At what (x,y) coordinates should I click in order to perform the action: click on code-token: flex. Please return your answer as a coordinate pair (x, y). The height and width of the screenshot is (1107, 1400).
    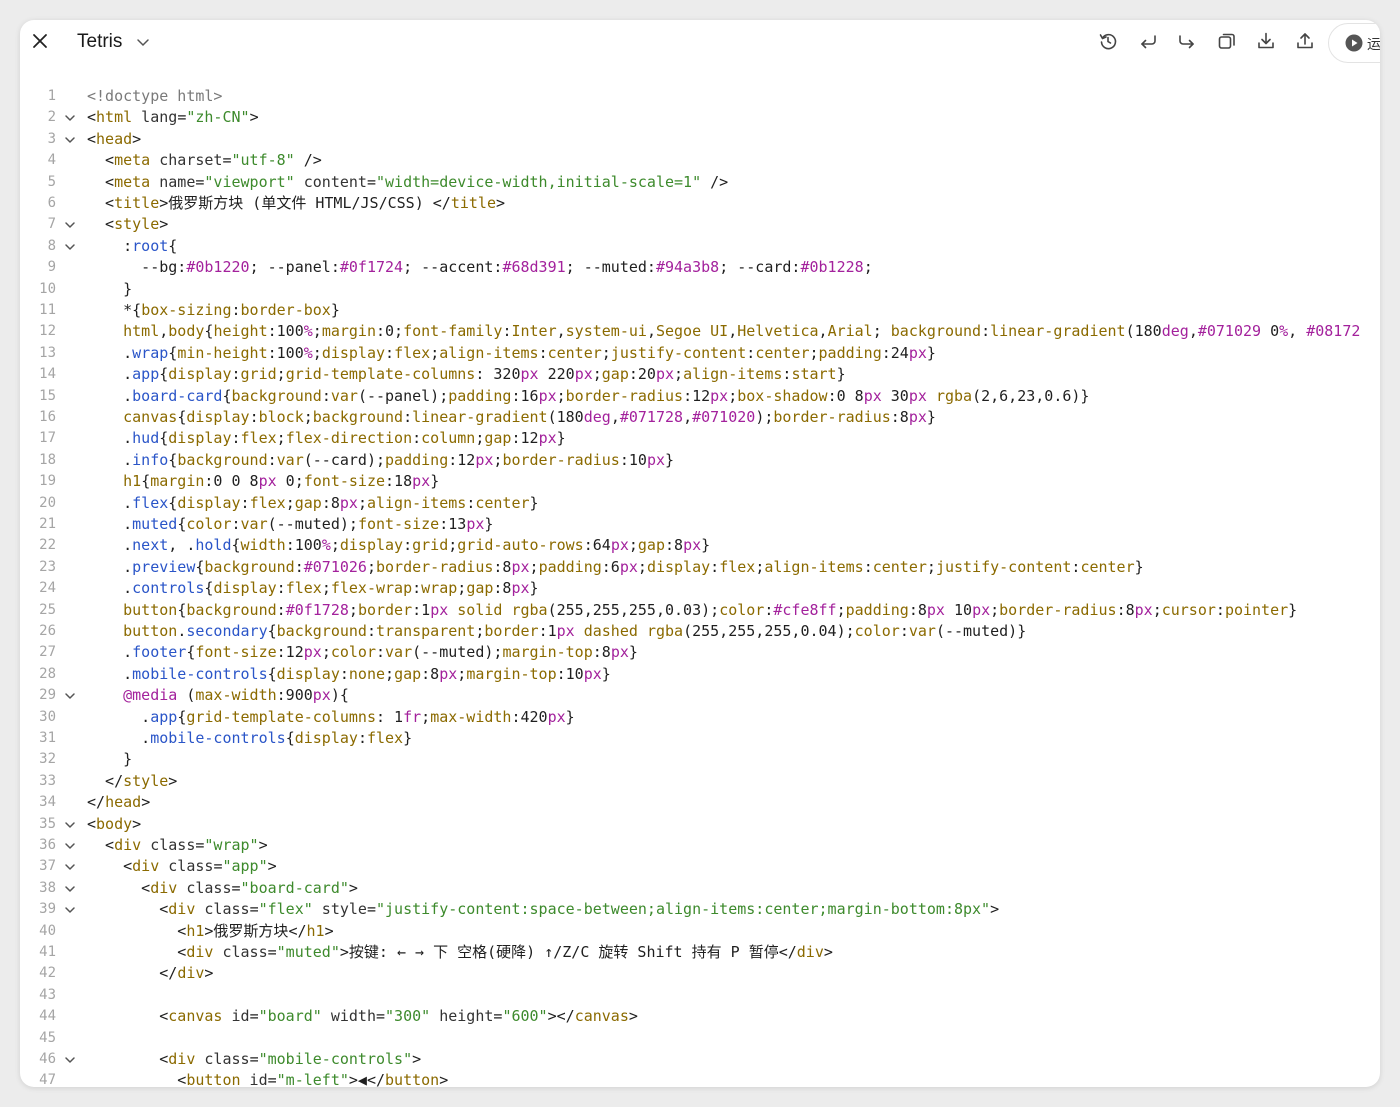
    Looking at the image, I should click on (267, 502).